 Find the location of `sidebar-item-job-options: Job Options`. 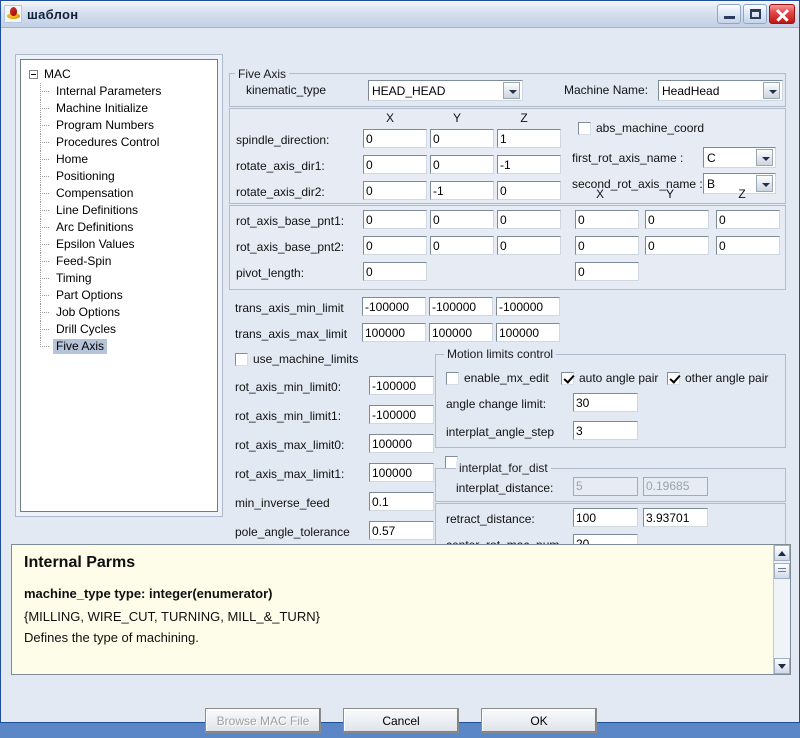

sidebar-item-job-options: Job Options is located at coordinates (121, 312).